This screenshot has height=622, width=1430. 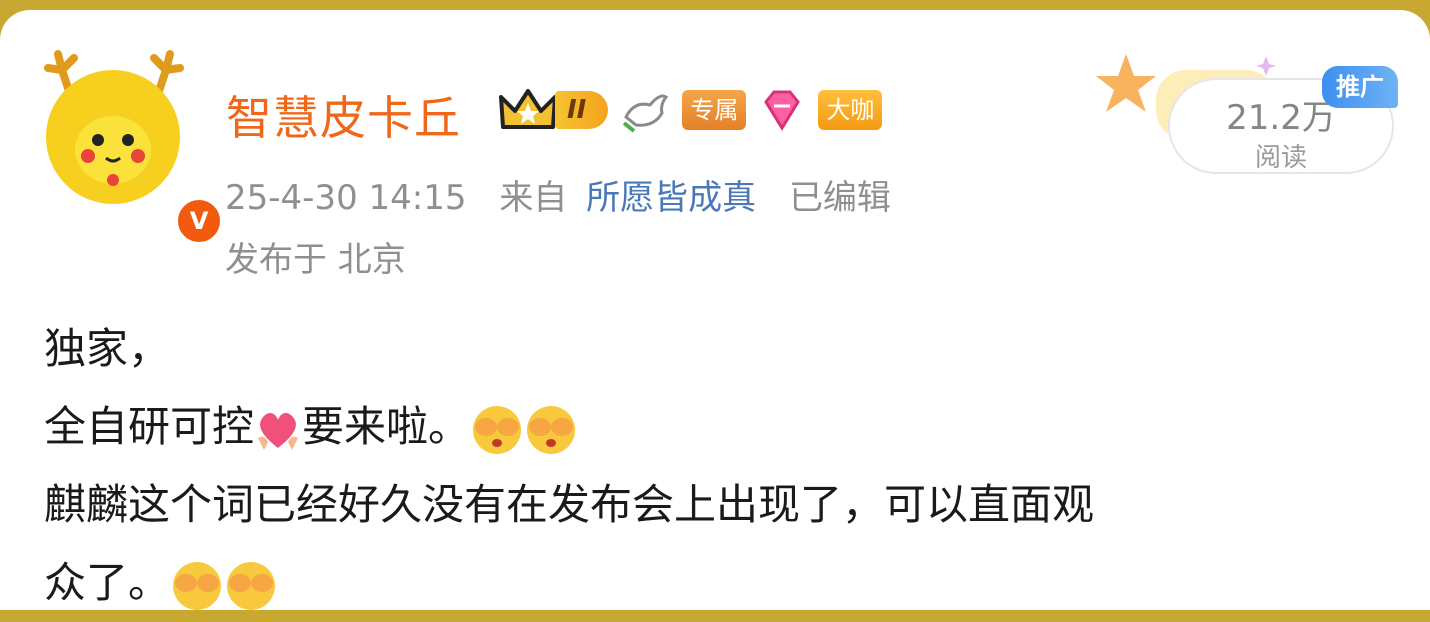 I want to click on read-label: 阅读, so click(x=1280, y=158).